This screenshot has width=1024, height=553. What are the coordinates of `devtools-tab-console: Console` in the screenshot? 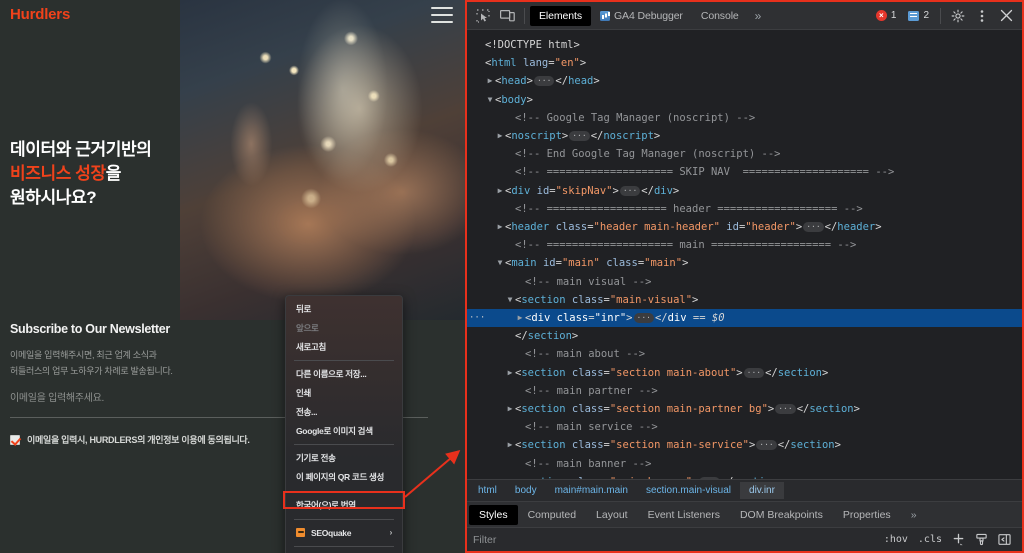 It's located at (720, 16).